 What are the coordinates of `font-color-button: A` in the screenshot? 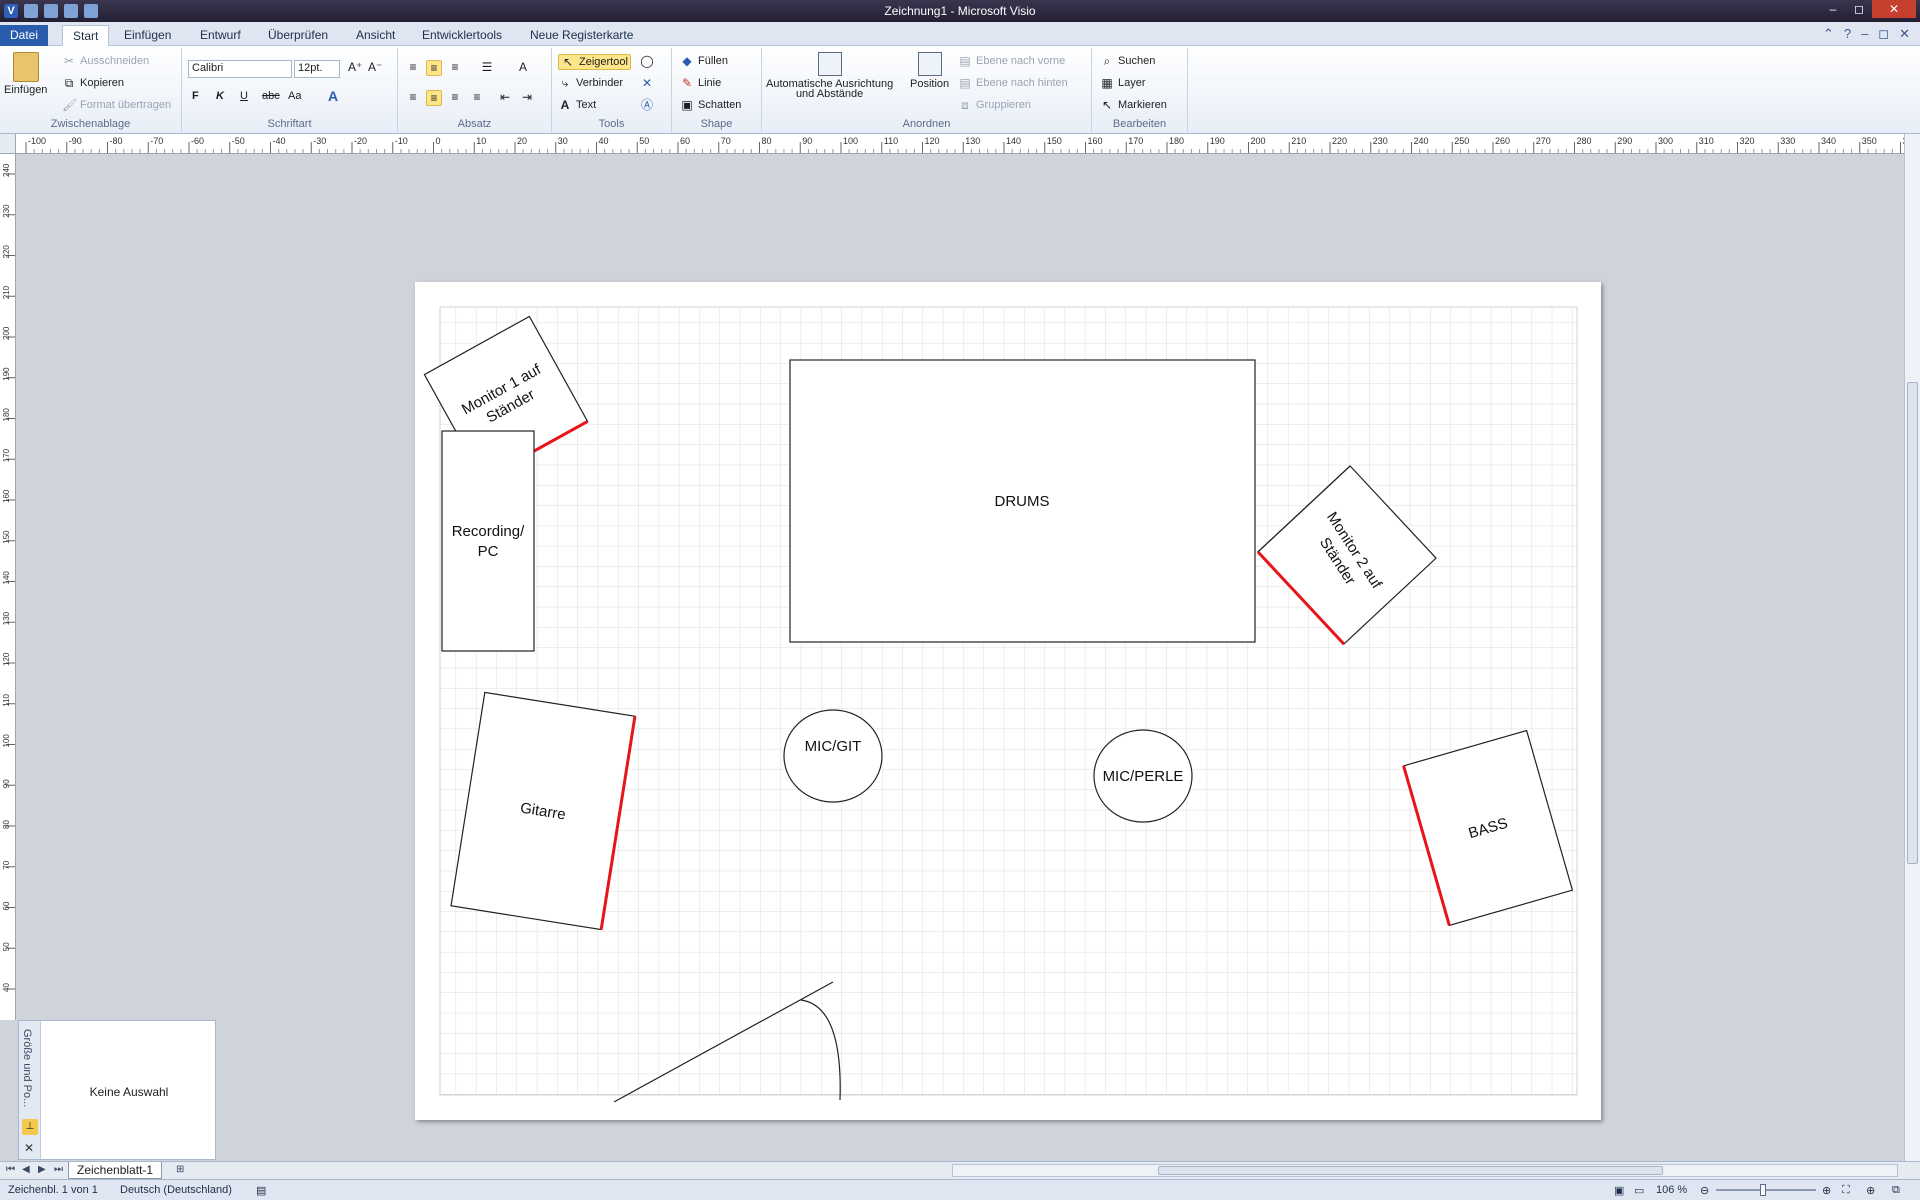 It's located at (333, 96).